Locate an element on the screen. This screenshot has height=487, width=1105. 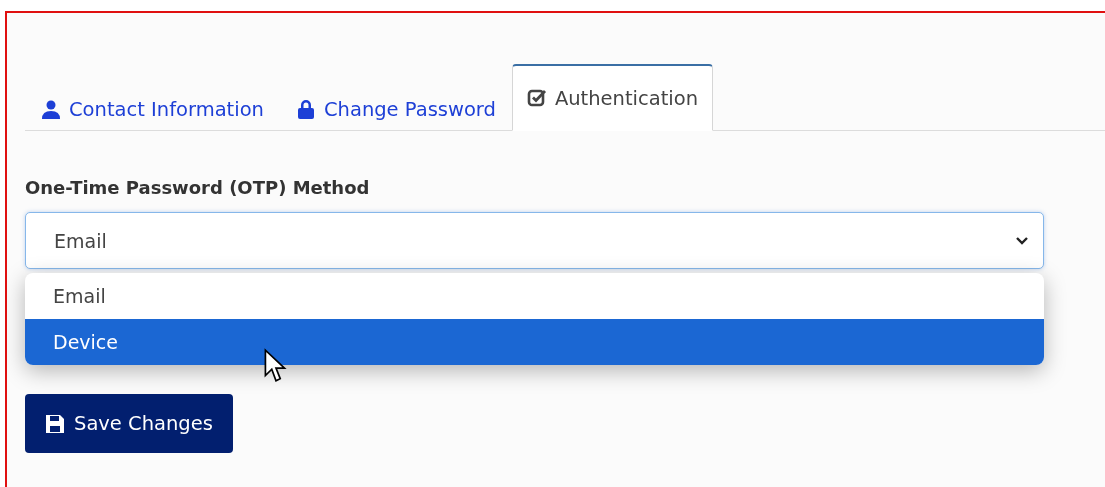
mouse-pointer-icon is located at coordinates (276, 366).